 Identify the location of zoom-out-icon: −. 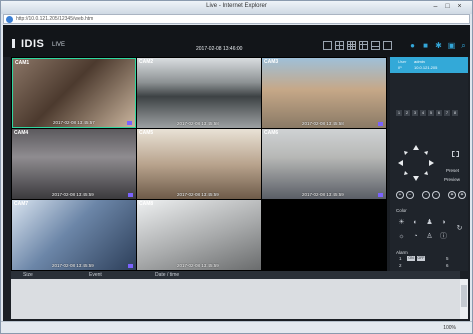
(410, 195).